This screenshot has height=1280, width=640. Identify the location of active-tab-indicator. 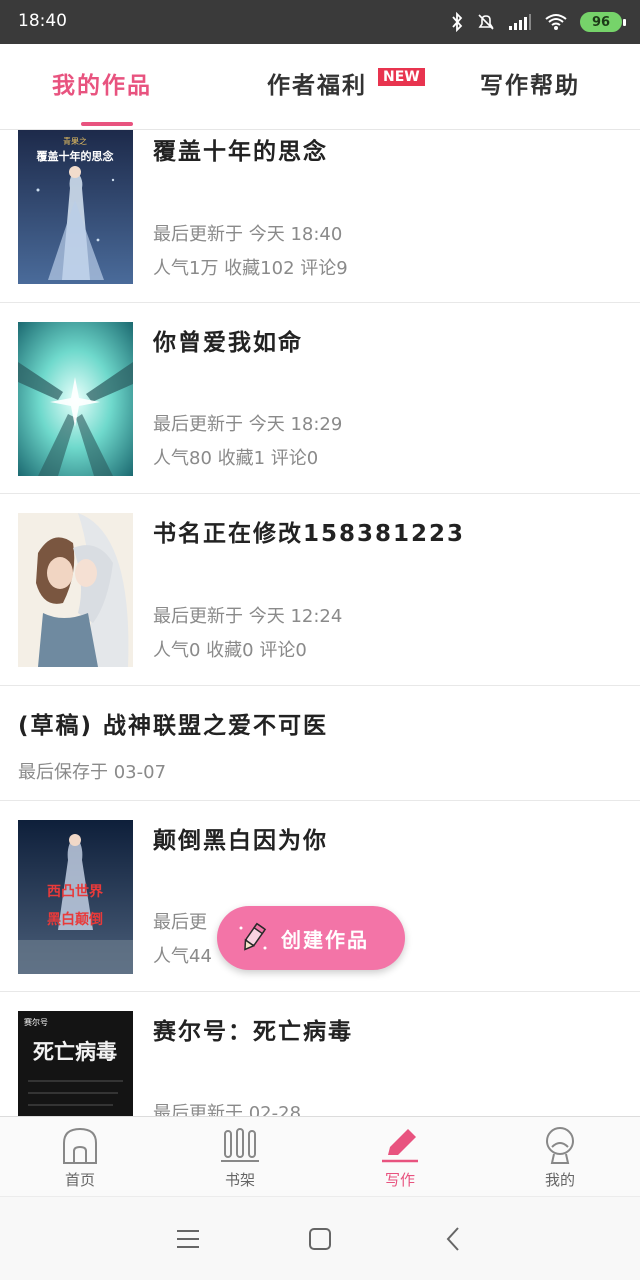
(107, 124).